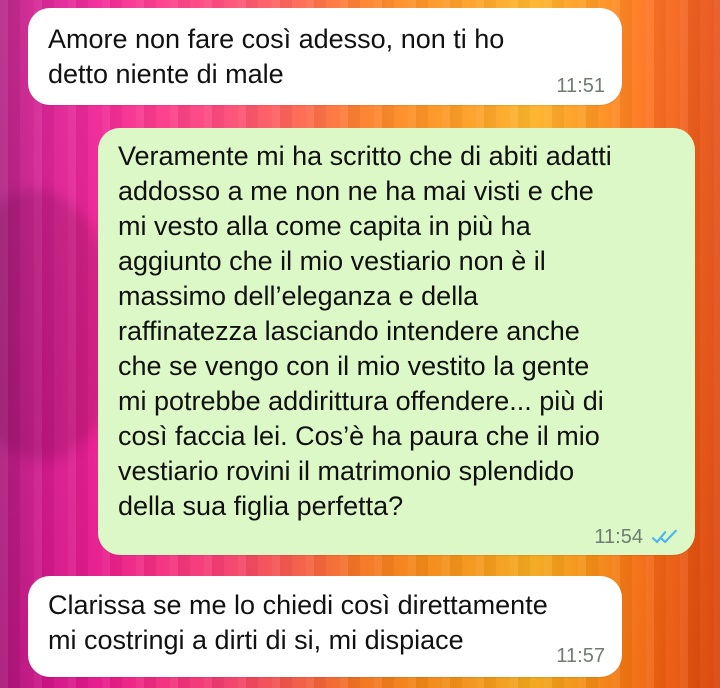 The width and height of the screenshot is (720, 688). What do you see at coordinates (618, 537) in the screenshot?
I see `message-time: 11:54` at bounding box center [618, 537].